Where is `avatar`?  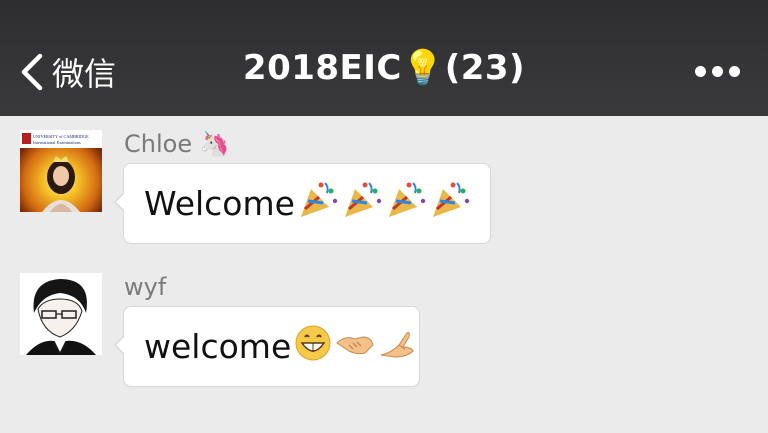 avatar is located at coordinates (61, 314).